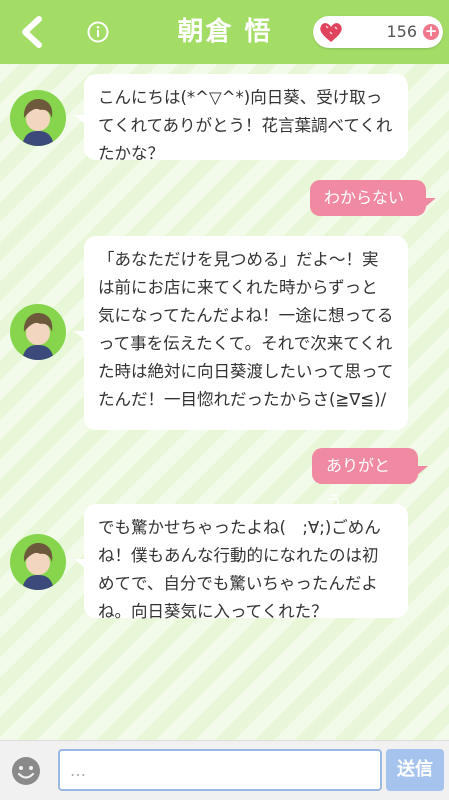  I want to click on back-button, so click(32, 32).